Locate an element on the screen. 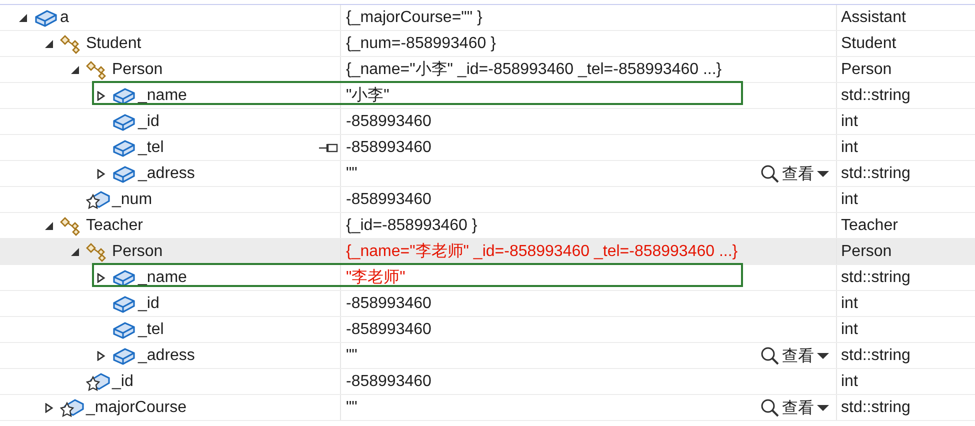 The image size is (975, 426). watch-row: _majorCourse "" 查看 std::string is located at coordinates (487, 408).